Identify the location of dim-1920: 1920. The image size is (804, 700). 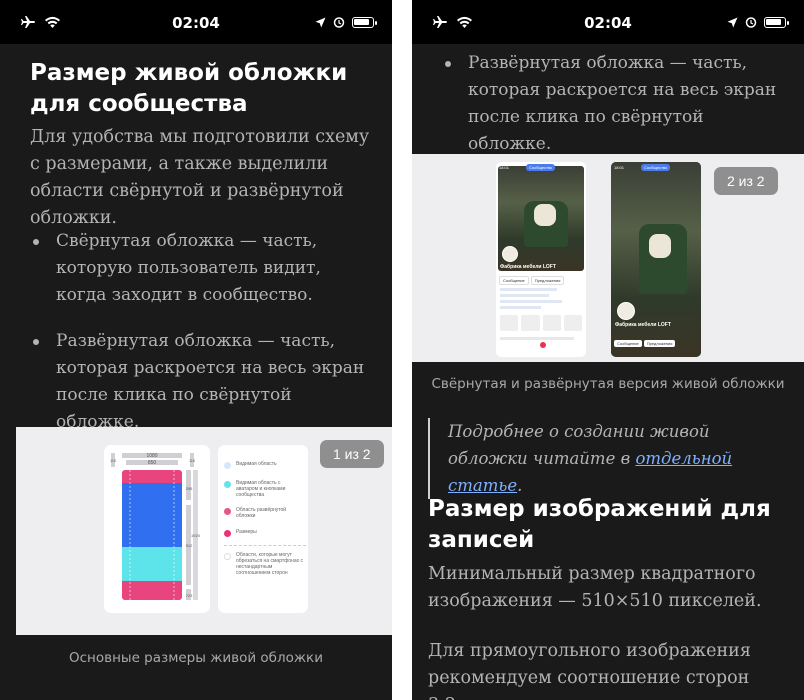
(196, 535).